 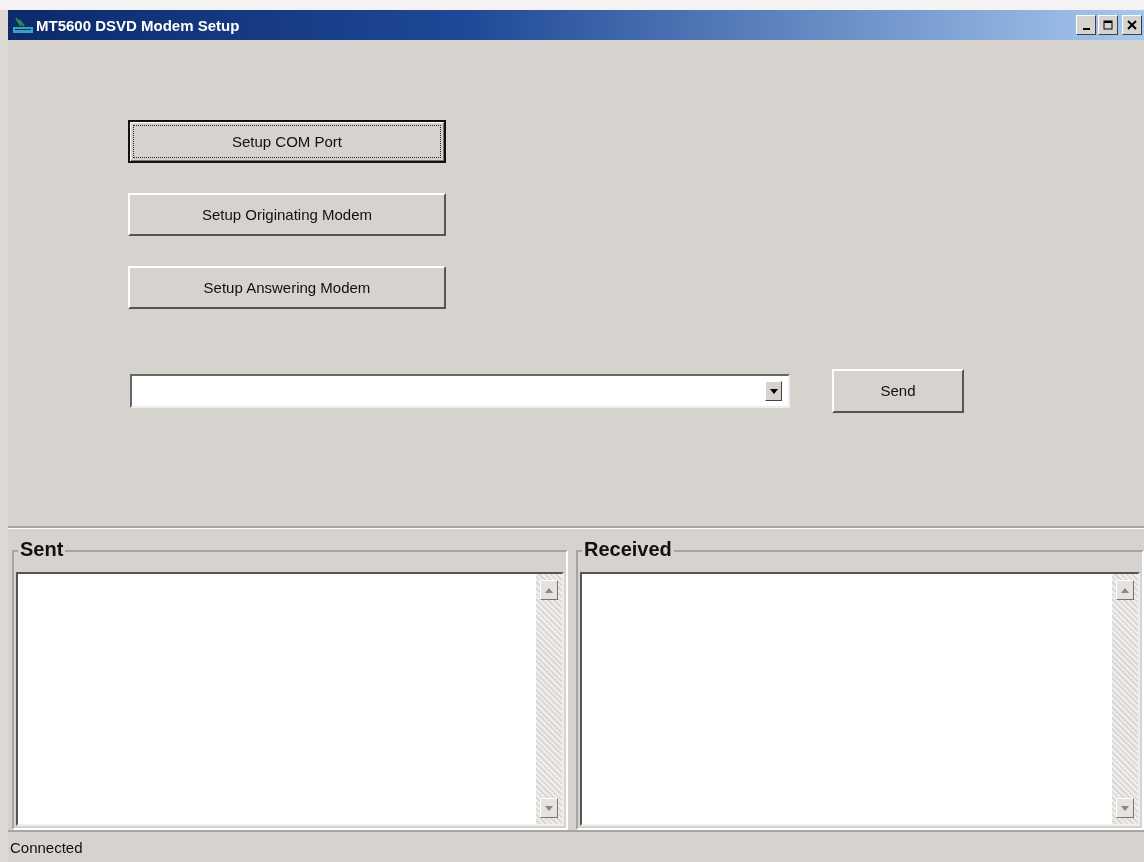 I want to click on modem-icon, so click(x=23, y=25).